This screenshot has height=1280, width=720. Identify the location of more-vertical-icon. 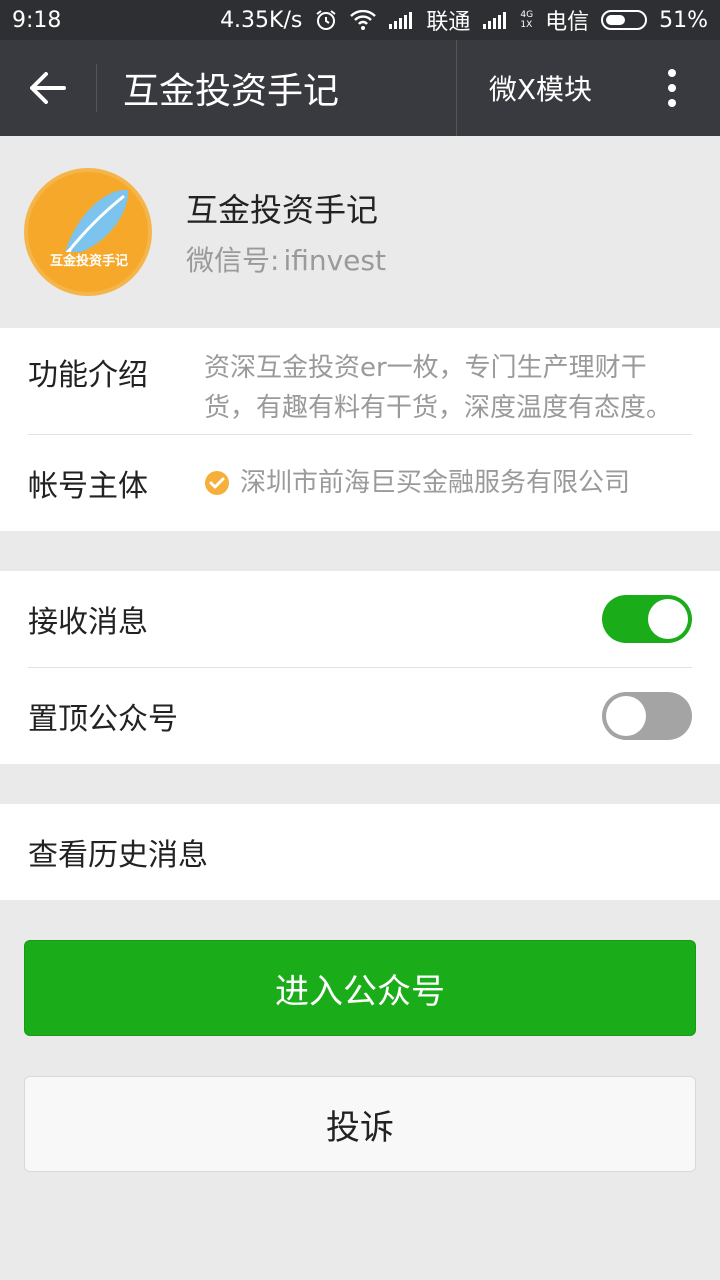
(672, 88).